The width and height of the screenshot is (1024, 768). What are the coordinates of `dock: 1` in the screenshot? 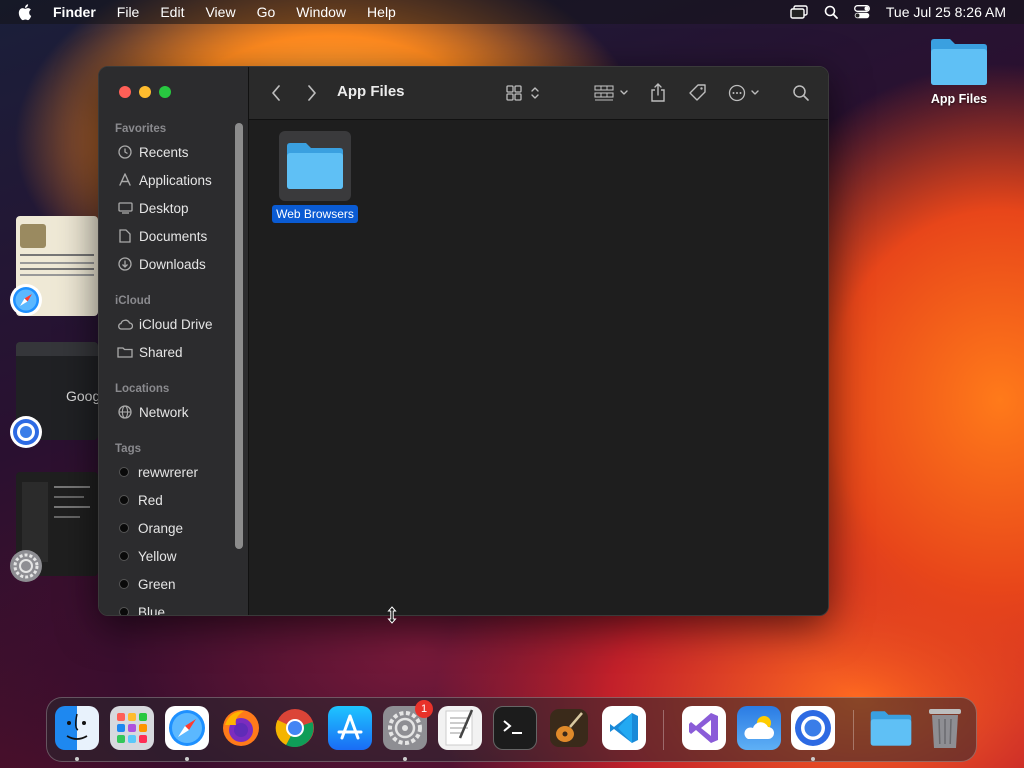 It's located at (511, 729).